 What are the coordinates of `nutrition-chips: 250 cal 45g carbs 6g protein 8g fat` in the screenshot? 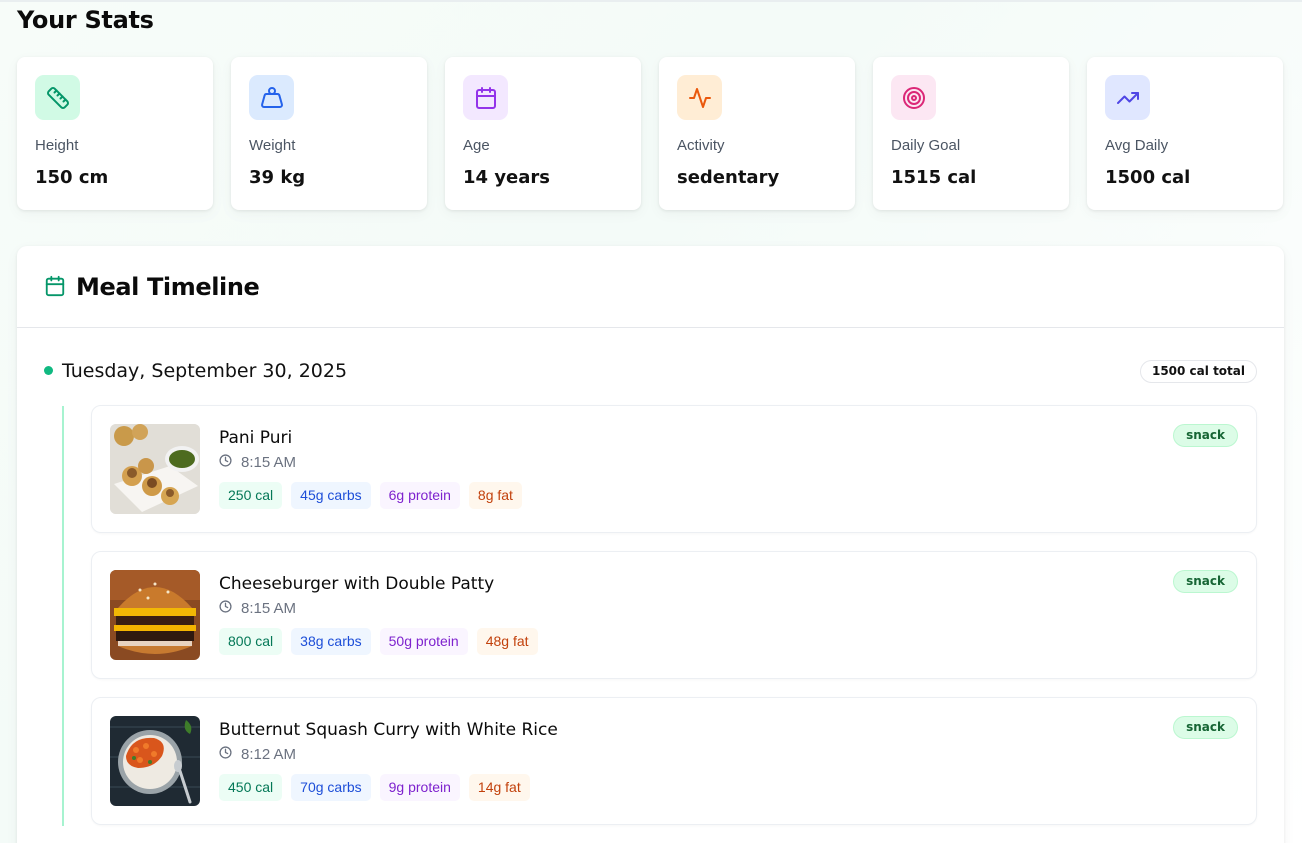 It's located at (370, 495).